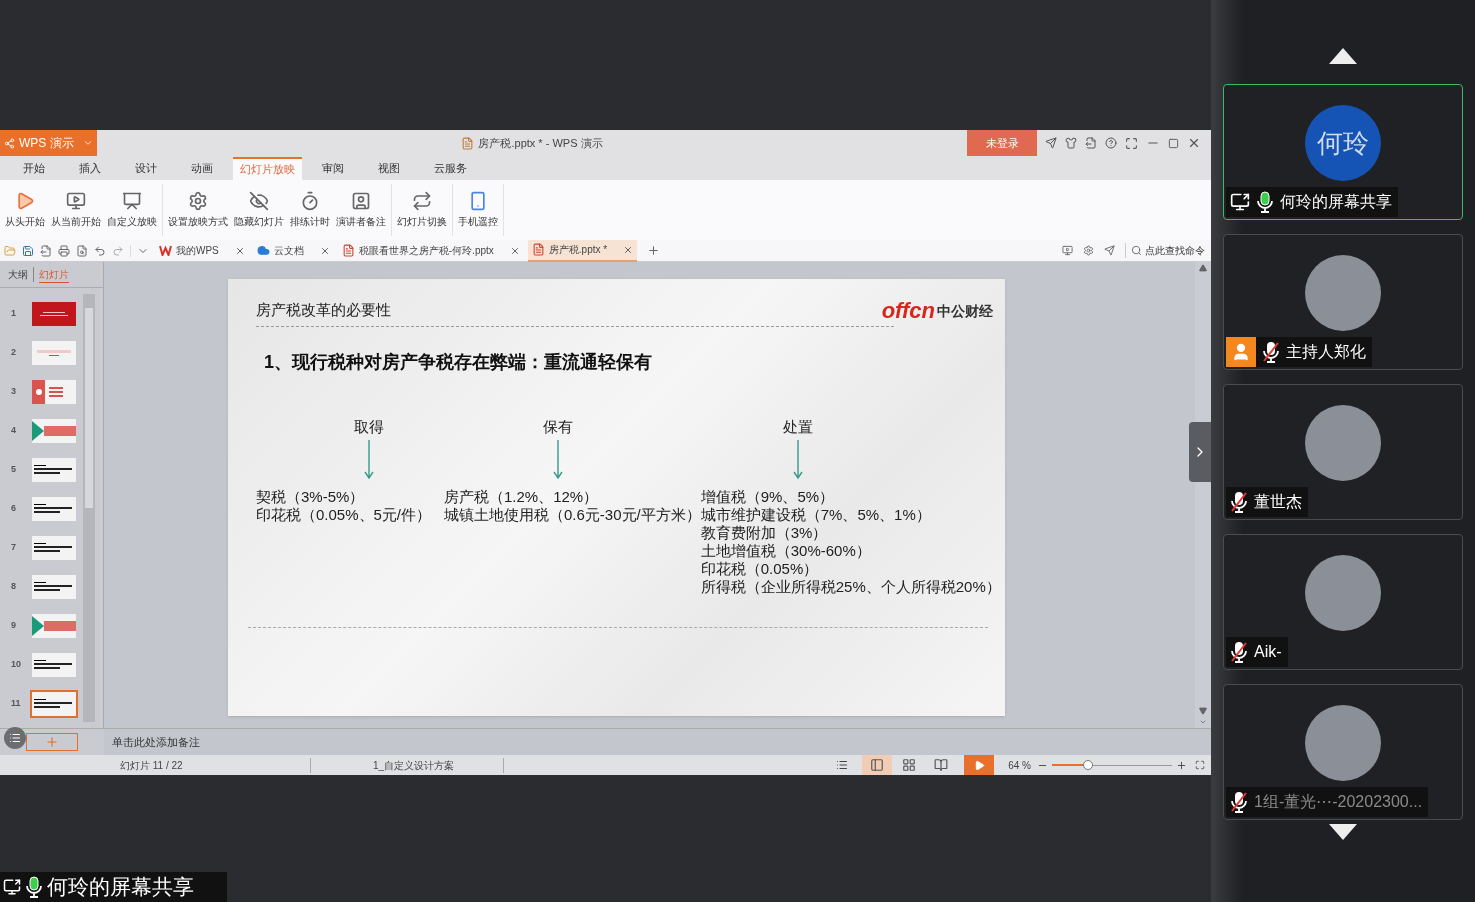  I want to click on zoom-value: 64 %, so click(1019, 765).